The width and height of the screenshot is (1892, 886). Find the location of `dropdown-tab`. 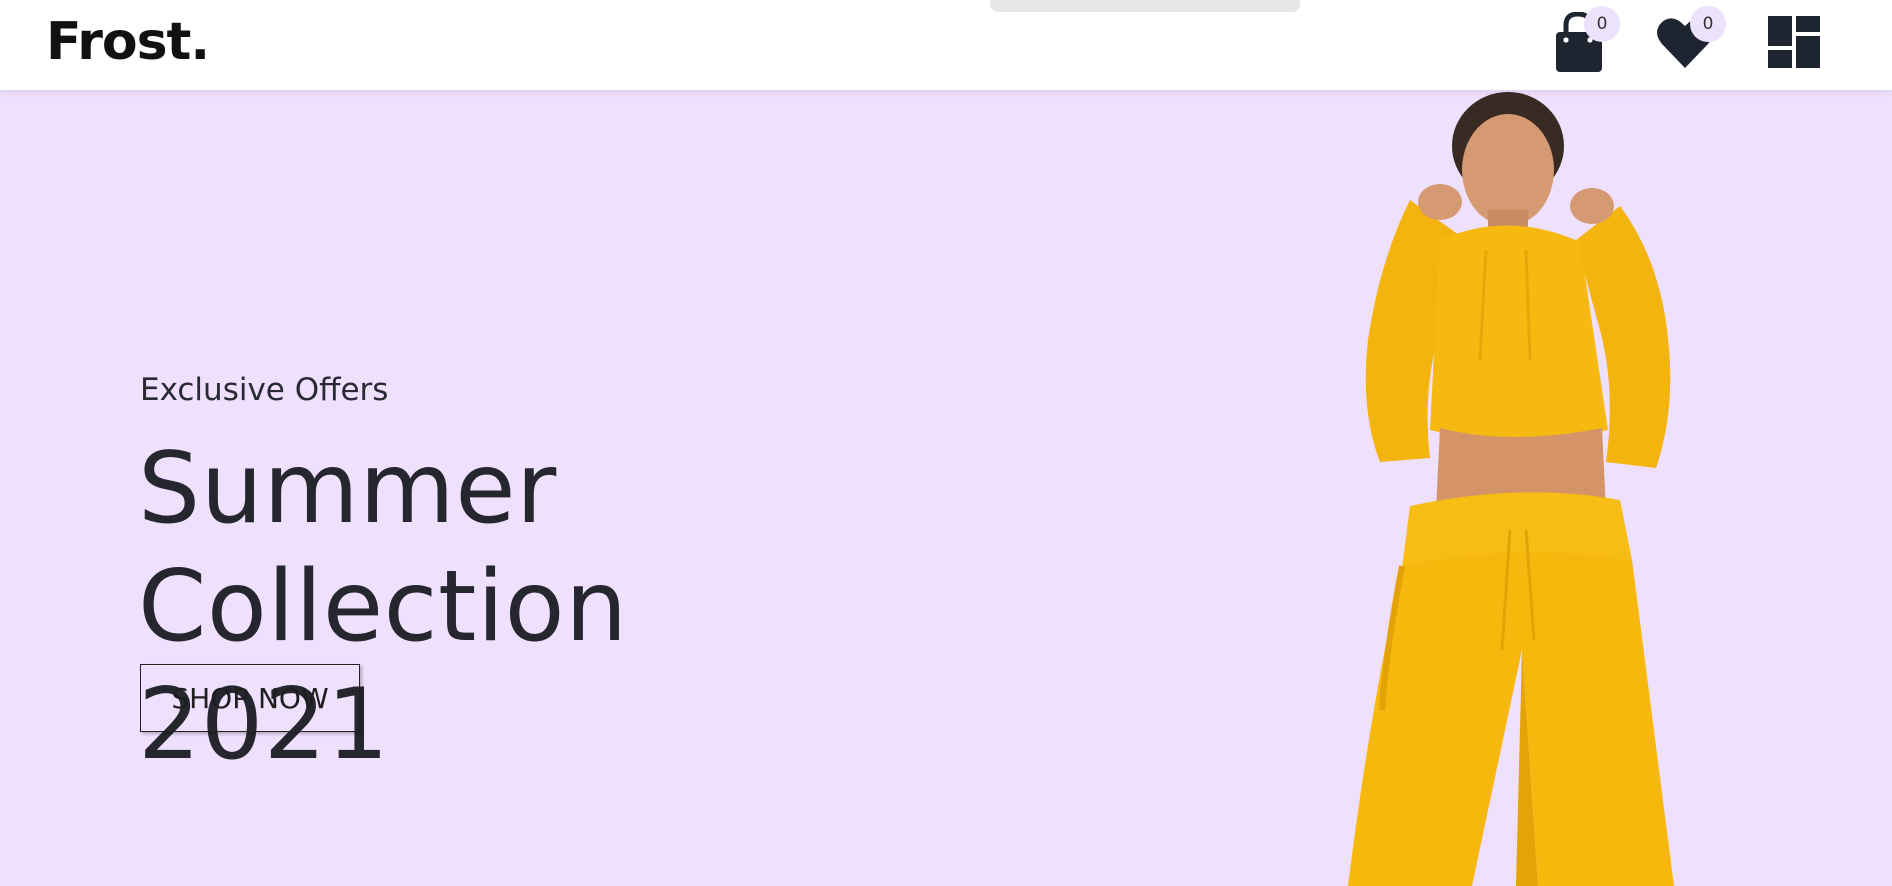

dropdown-tab is located at coordinates (1145, 6).